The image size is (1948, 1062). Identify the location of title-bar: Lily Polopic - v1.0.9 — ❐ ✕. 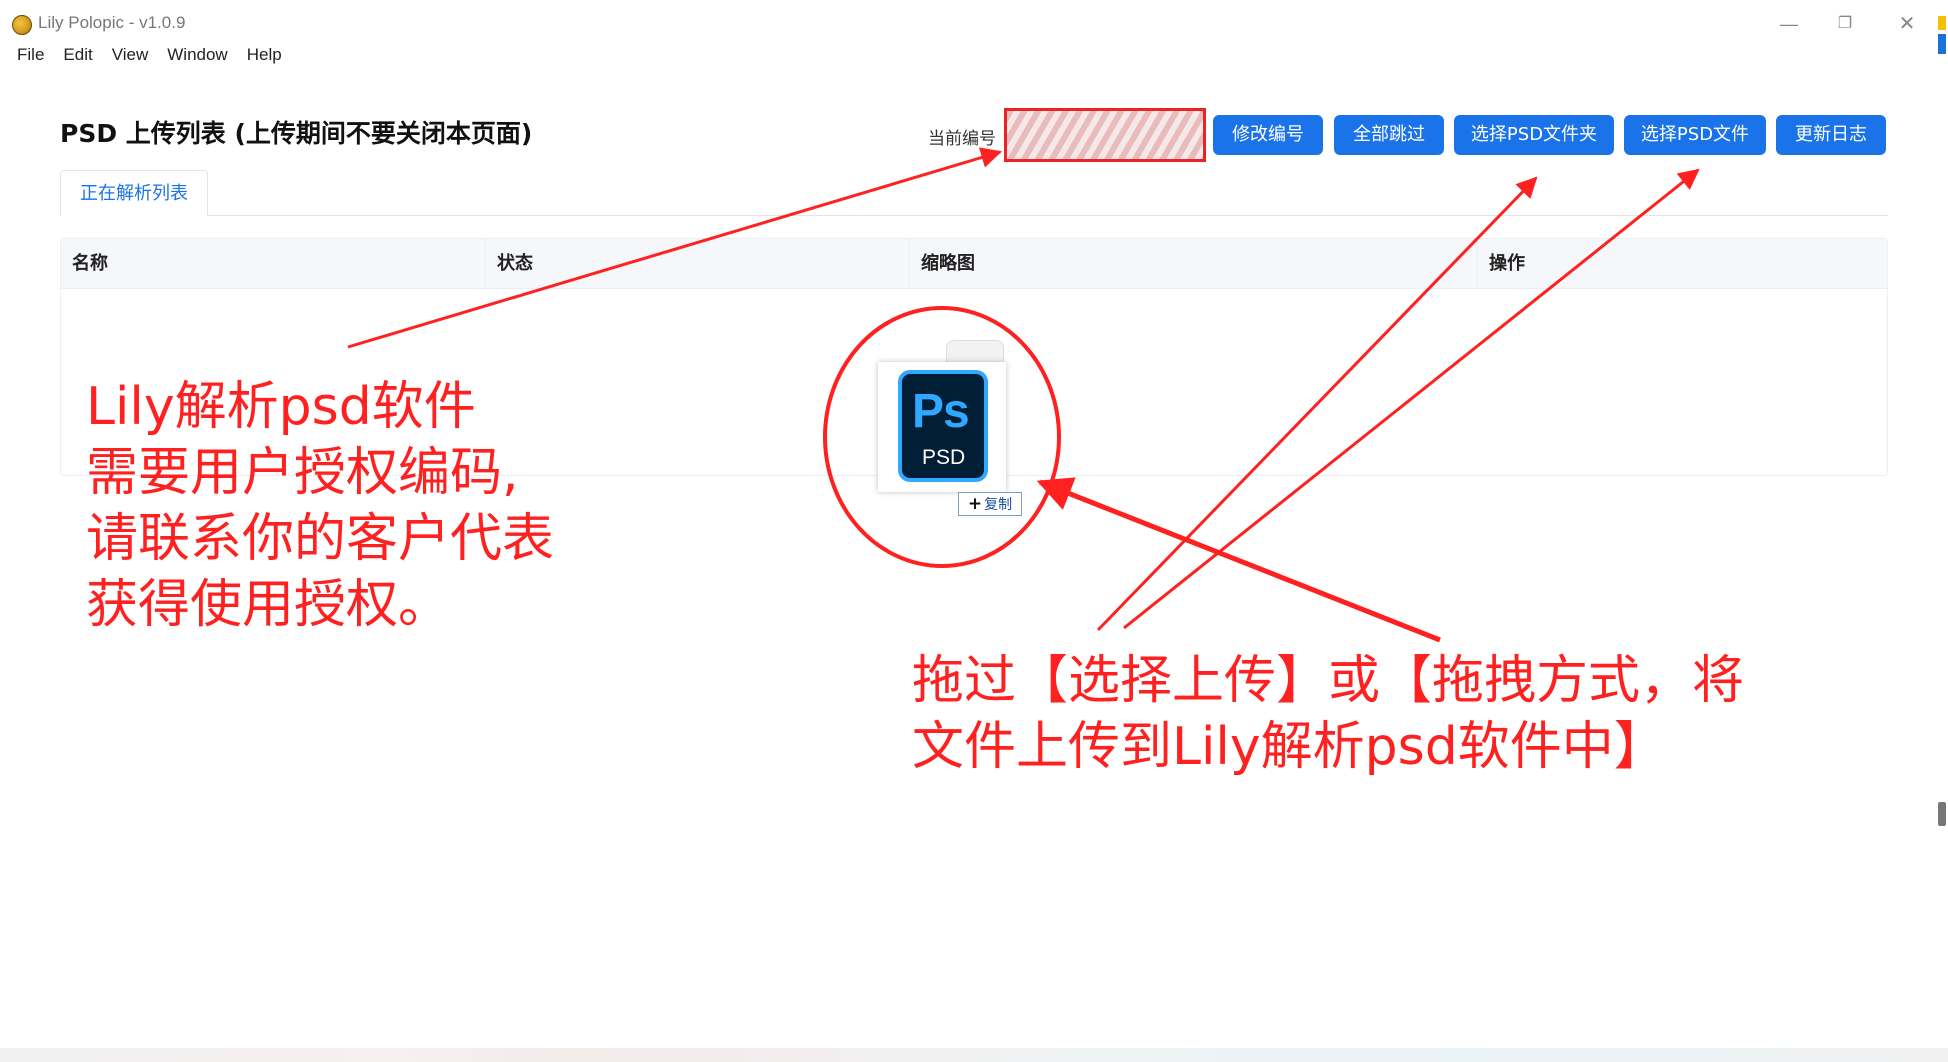
(974, 22).